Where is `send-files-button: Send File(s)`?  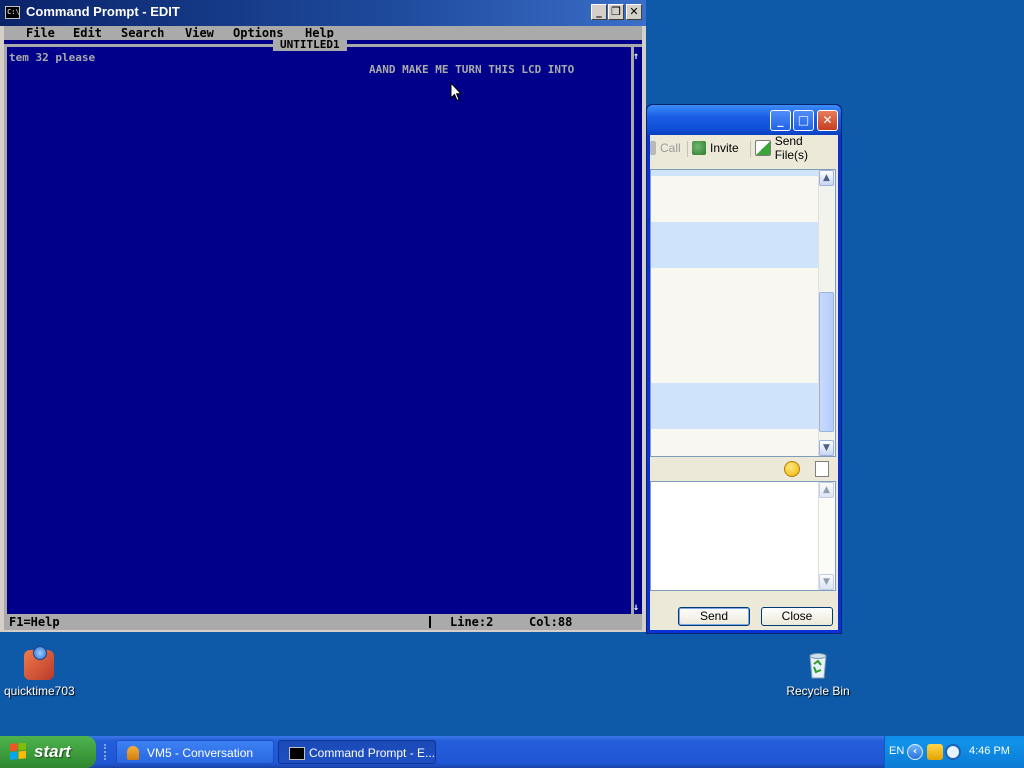
send-files-button: Send File(s) is located at coordinates (796, 148).